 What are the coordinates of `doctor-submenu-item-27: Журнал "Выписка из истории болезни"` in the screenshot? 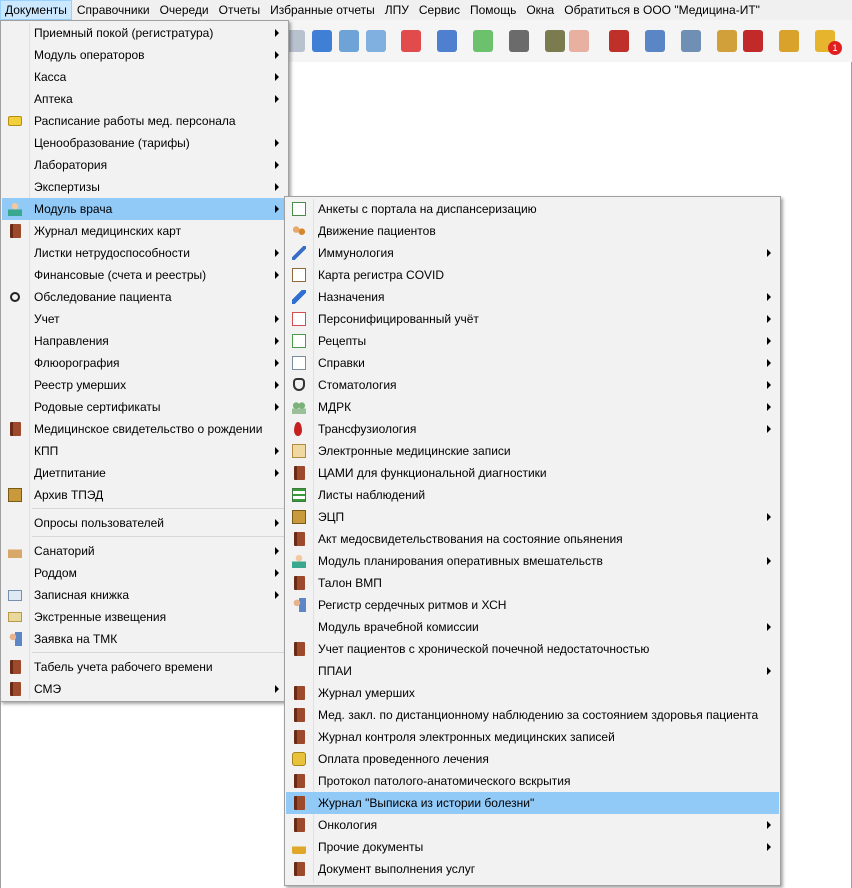 It's located at (532, 803).